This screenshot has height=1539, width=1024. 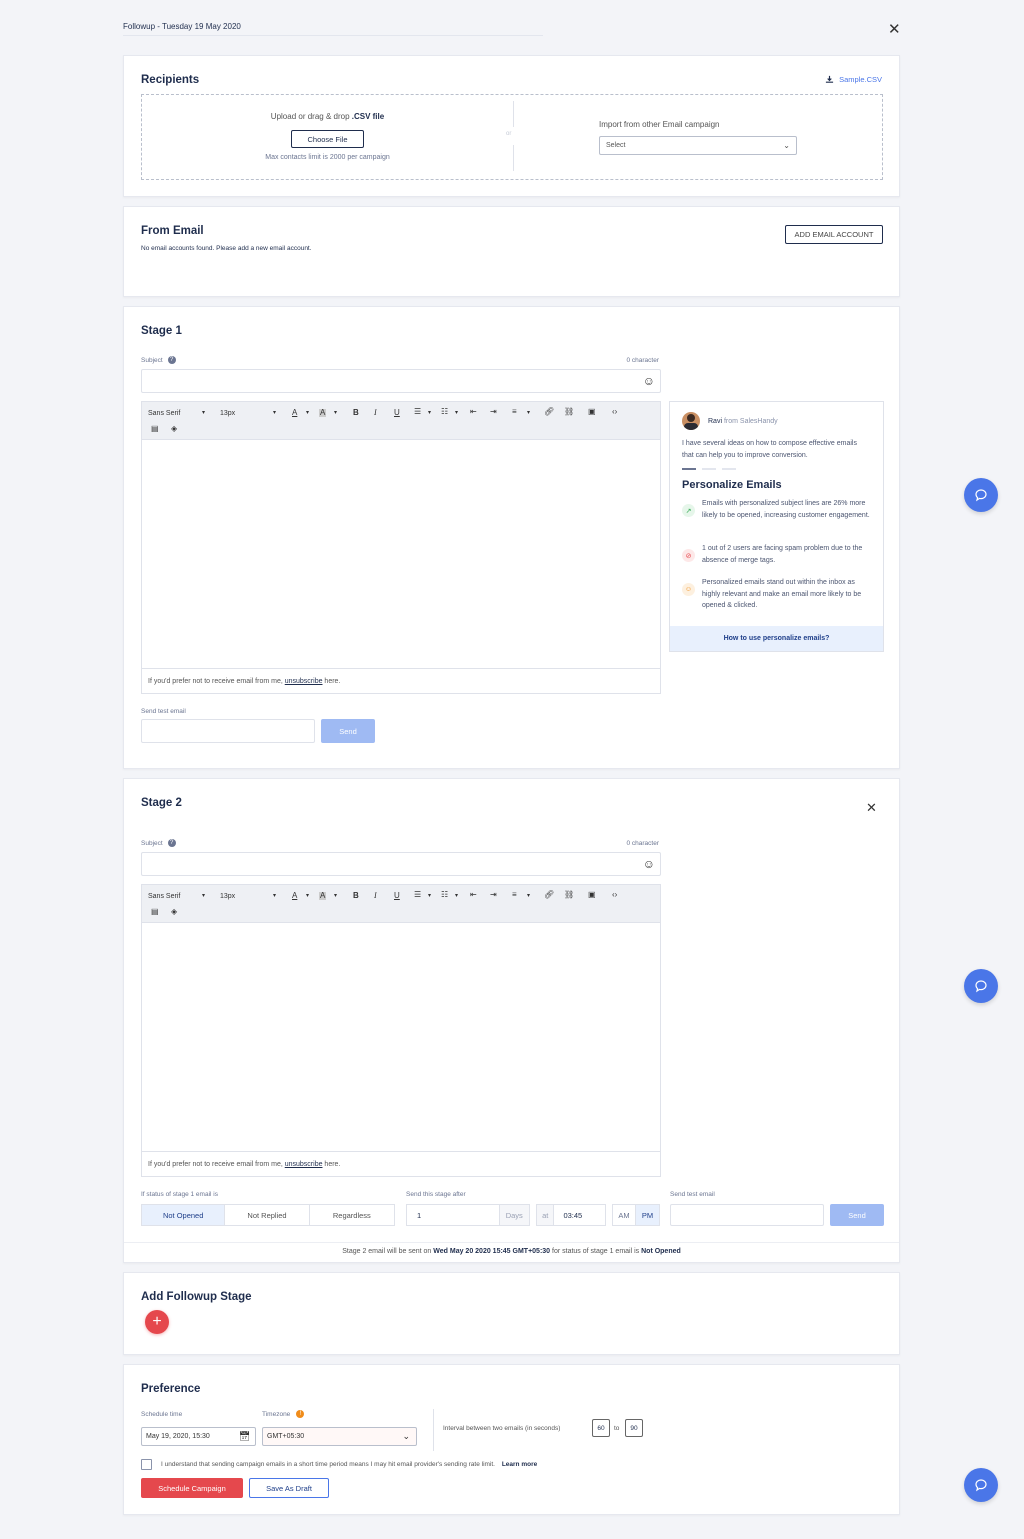 I want to click on days-unit: Days, so click(x=514, y=1215).